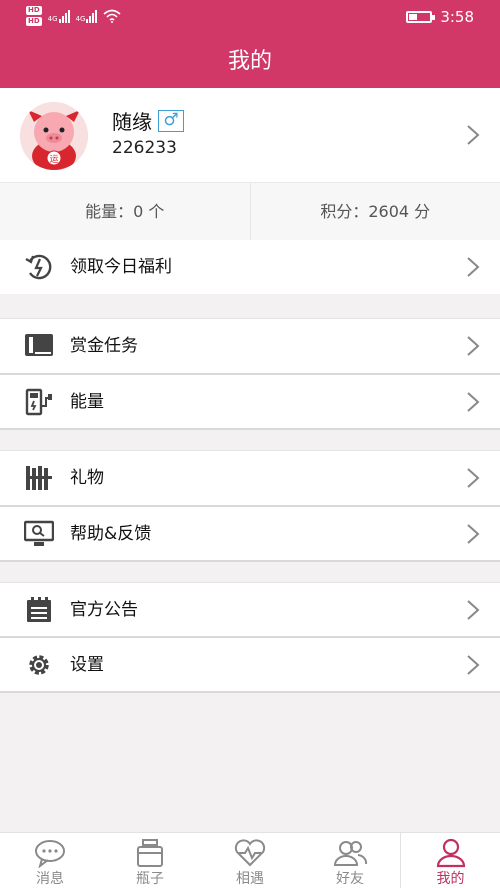  I want to click on status-left: HD HD 4G 4G, so click(73, 16).